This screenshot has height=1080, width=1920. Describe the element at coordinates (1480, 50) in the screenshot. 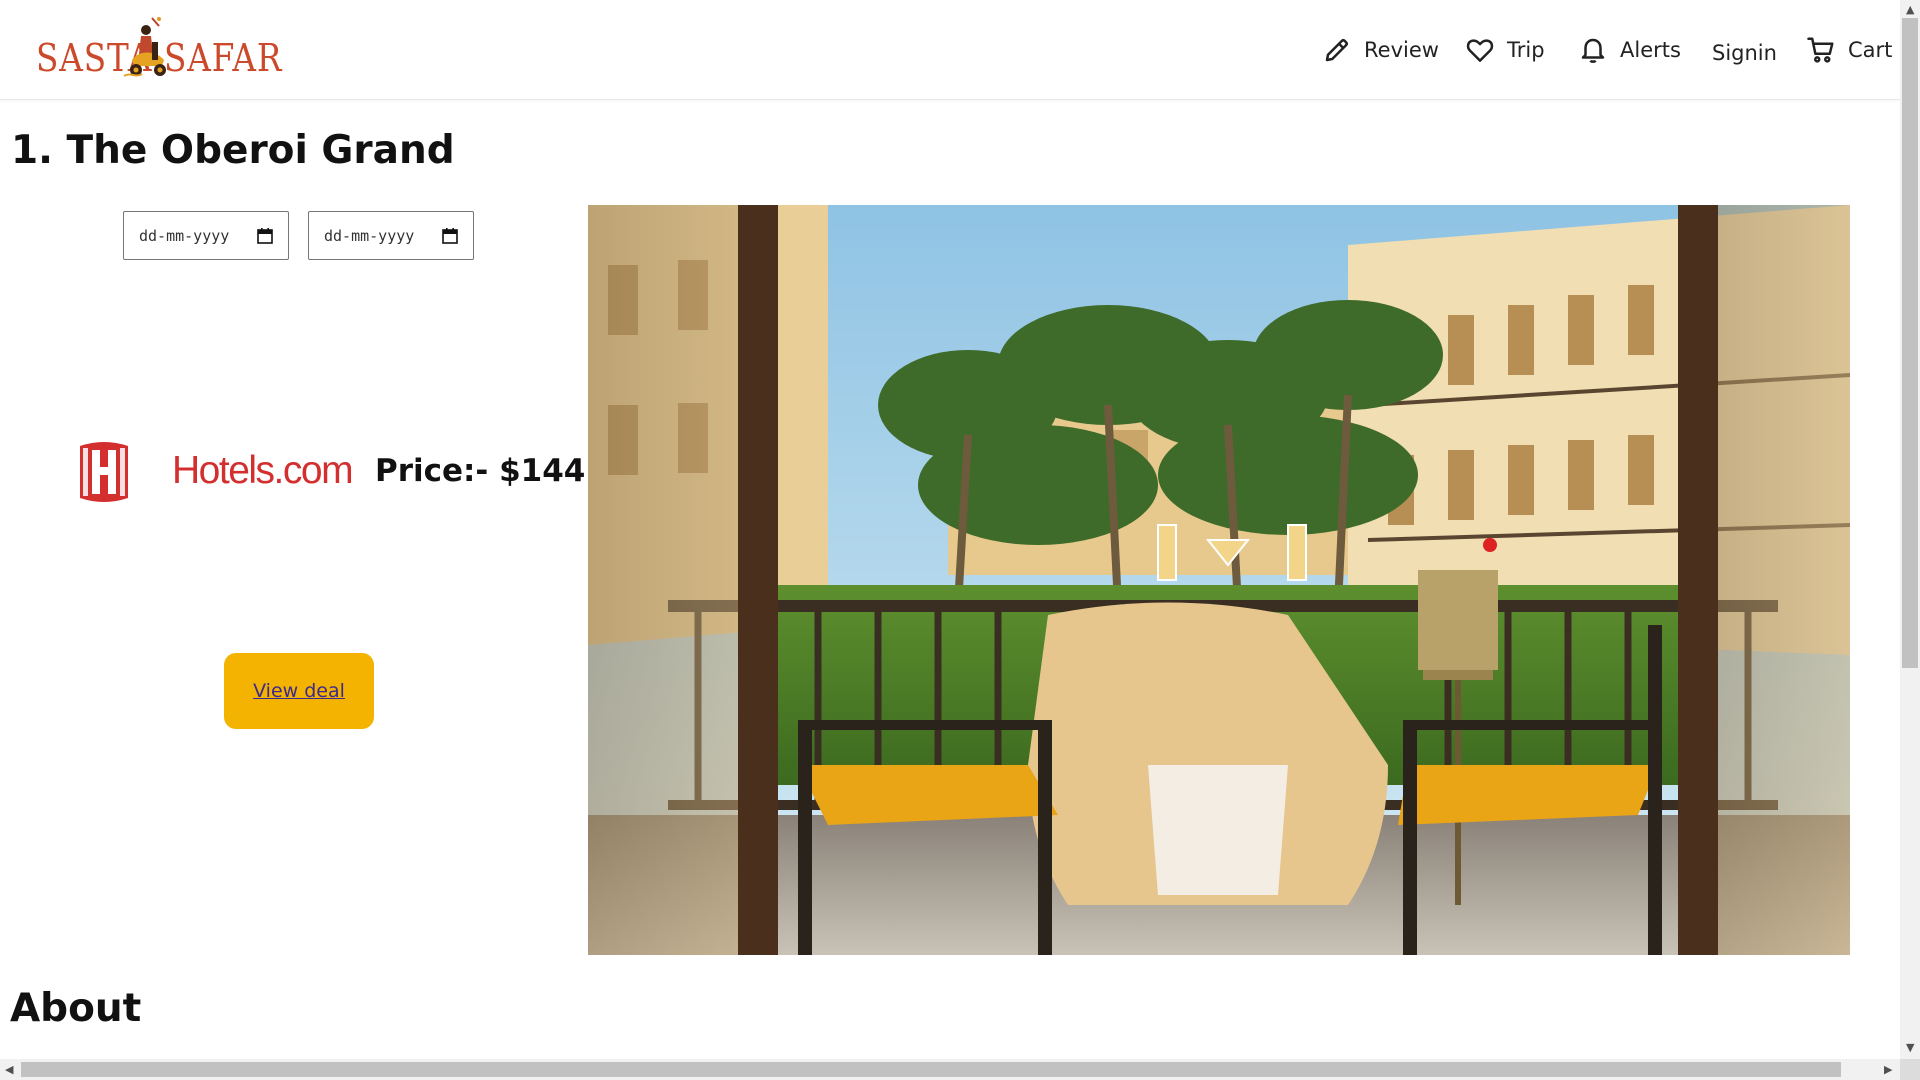

I see `heart-icon` at that location.